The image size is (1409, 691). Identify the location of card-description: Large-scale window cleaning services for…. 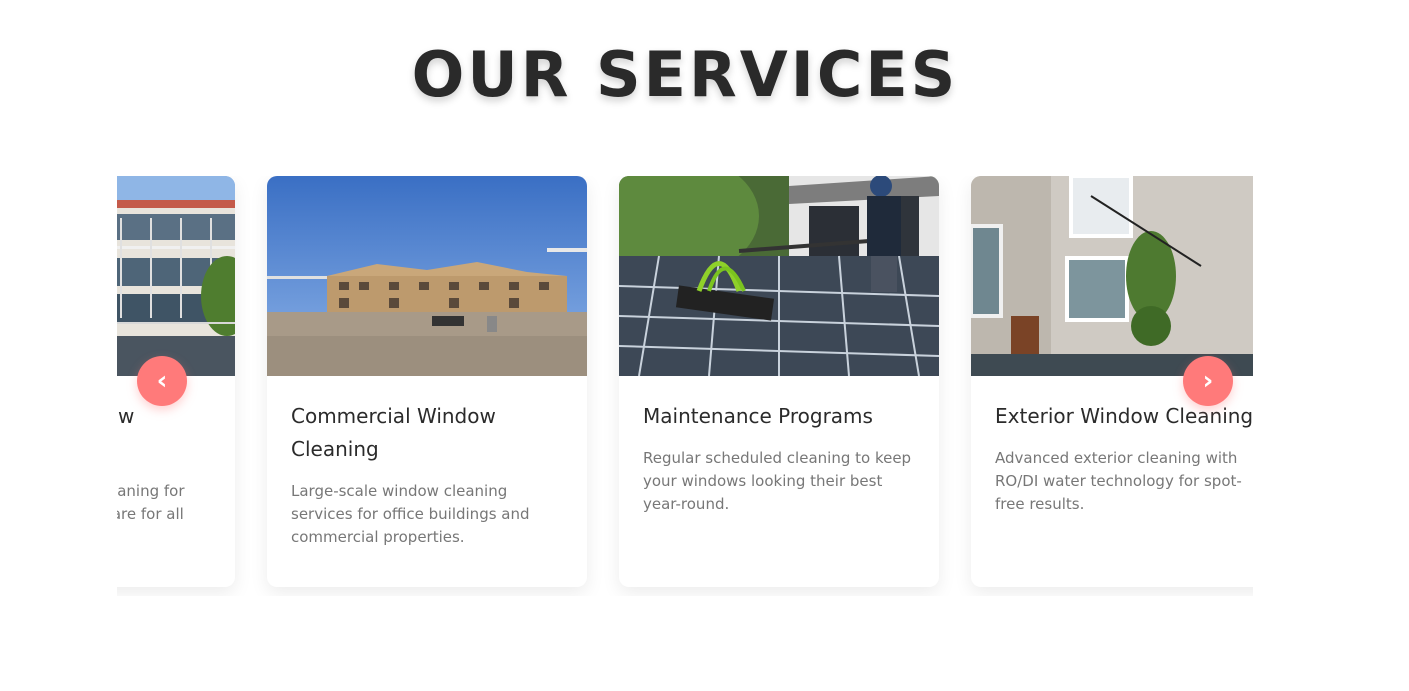
(410, 514).